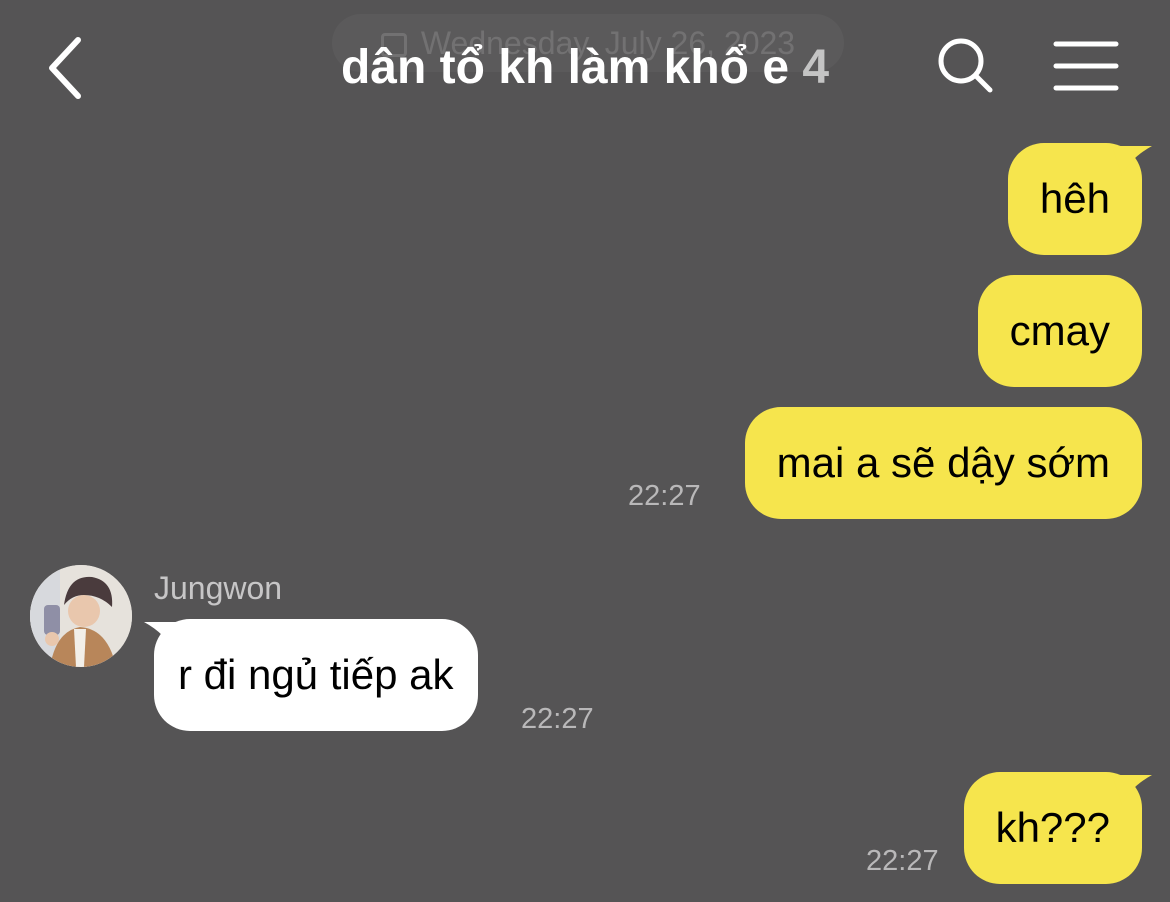  Describe the element at coordinates (816, 67) in the screenshot. I see `member-count: 4` at that location.